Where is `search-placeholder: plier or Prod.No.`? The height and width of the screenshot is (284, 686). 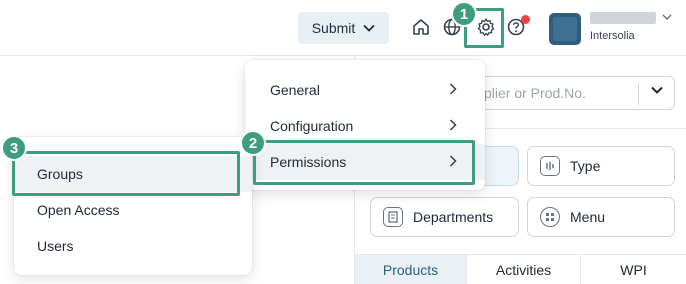
search-placeholder: plier or Prod.No. is located at coordinates (535, 93).